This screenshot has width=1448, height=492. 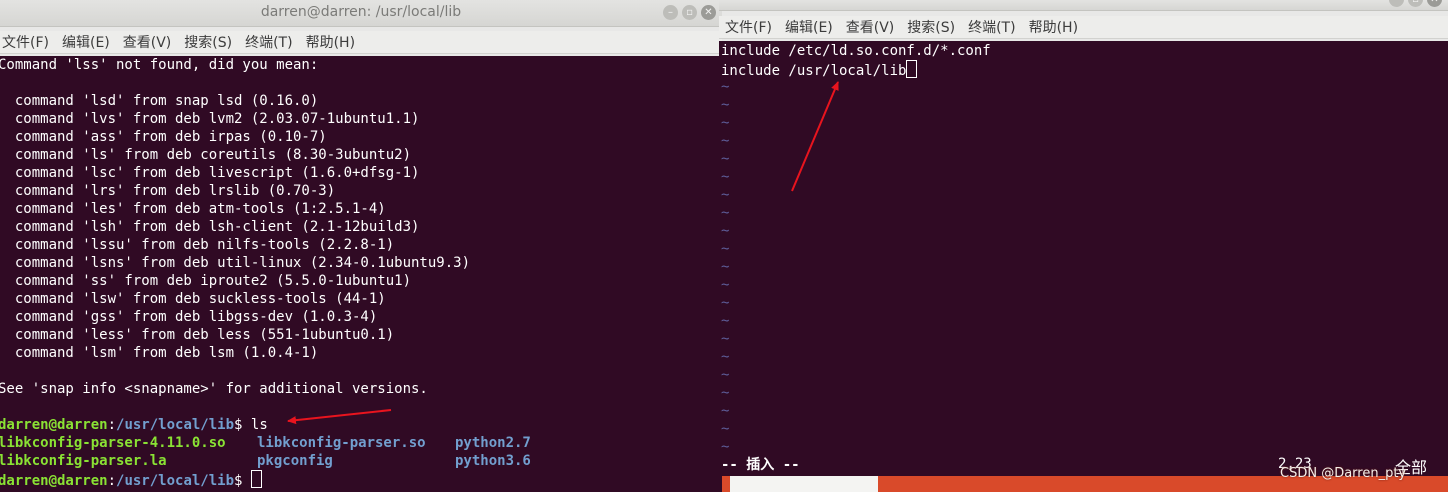 What do you see at coordinates (815, 136) in the screenshot?
I see `arrow-to-include-line` at bounding box center [815, 136].